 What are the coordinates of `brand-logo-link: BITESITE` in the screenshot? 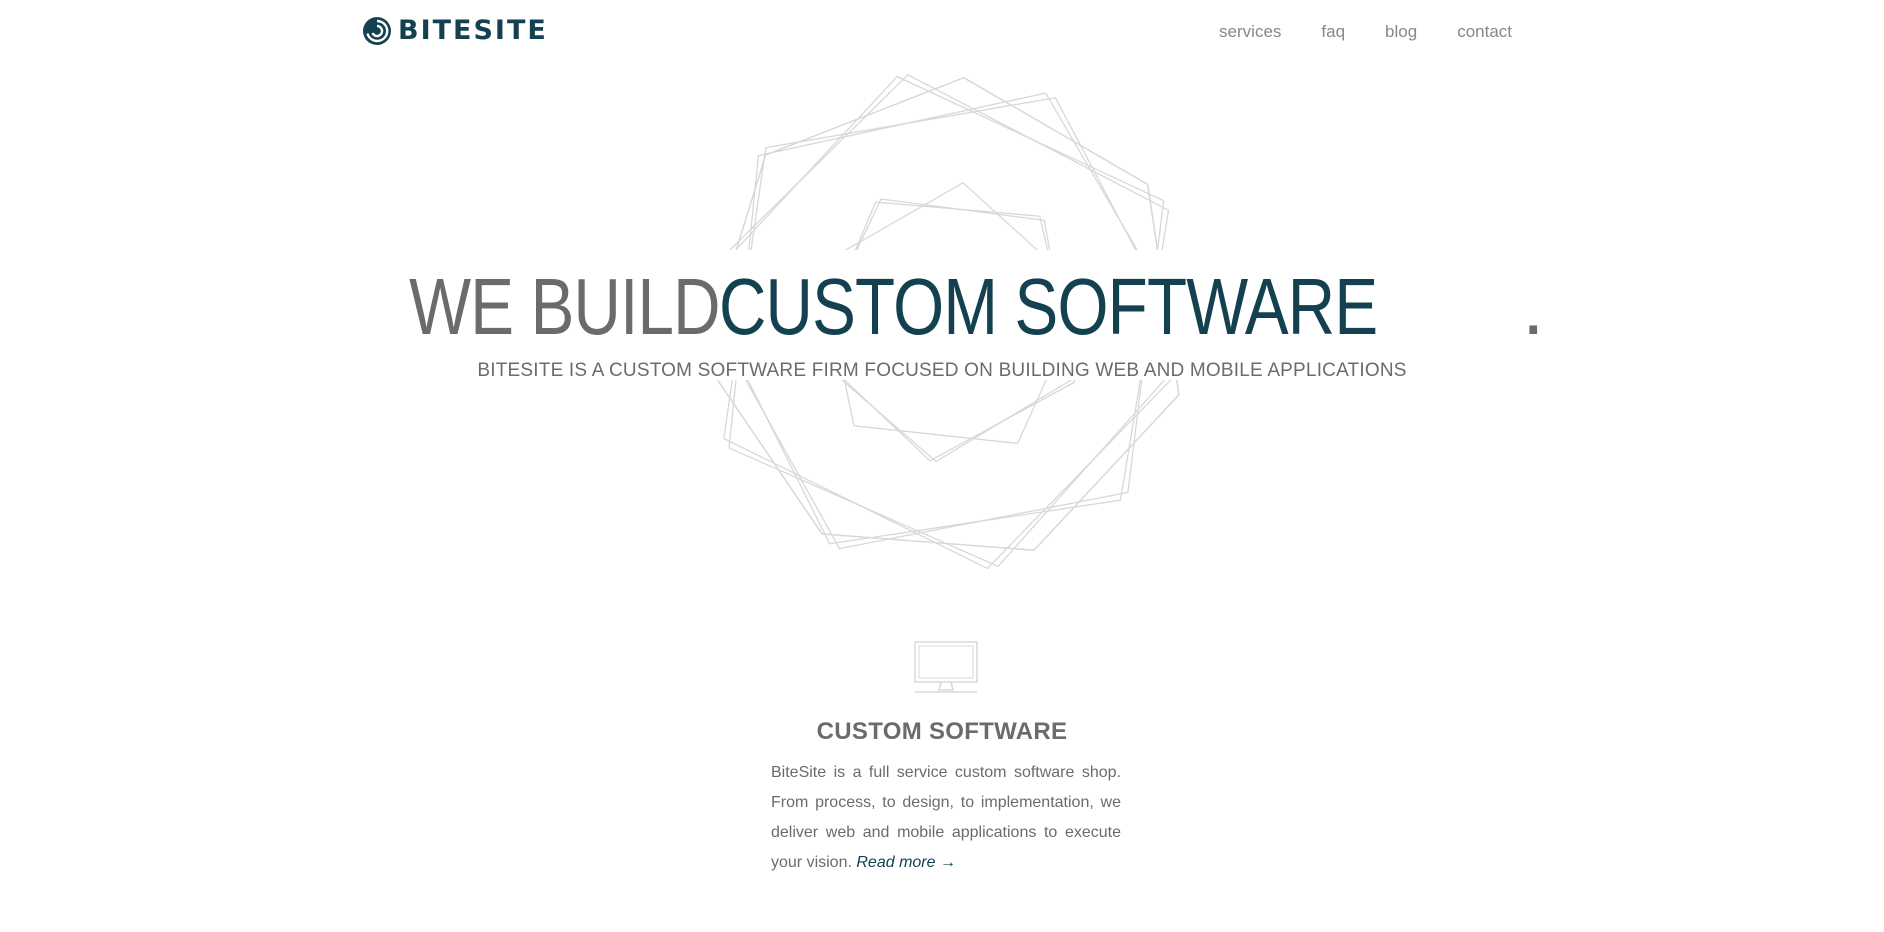 It's located at (455, 31).